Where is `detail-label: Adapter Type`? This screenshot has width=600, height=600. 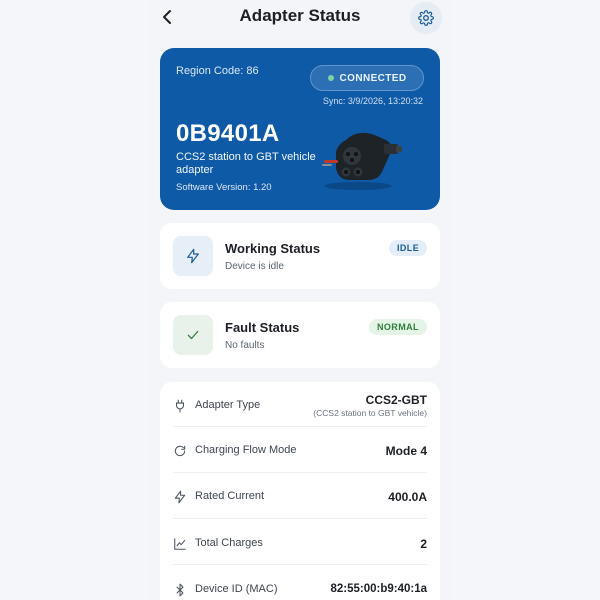
detail-label: Adapter Type is located at coordinates (228, 405).